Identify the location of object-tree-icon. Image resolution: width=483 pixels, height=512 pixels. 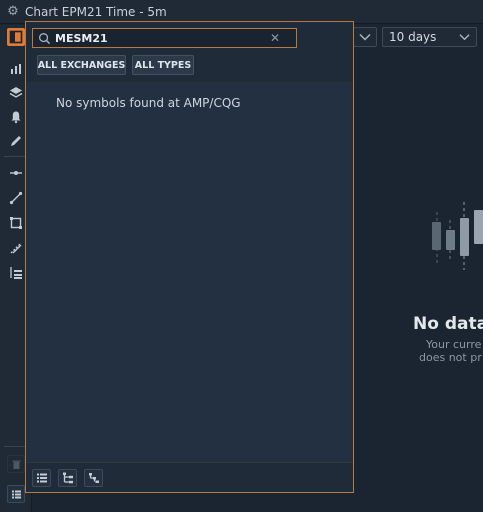
(16, 273).